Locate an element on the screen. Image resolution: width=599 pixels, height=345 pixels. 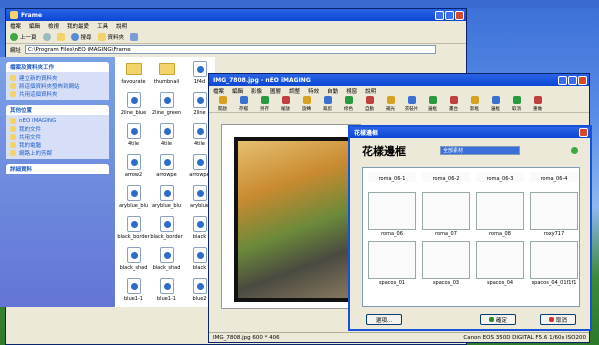
menu-item: 圖層 is located at coordinates (275, 91).